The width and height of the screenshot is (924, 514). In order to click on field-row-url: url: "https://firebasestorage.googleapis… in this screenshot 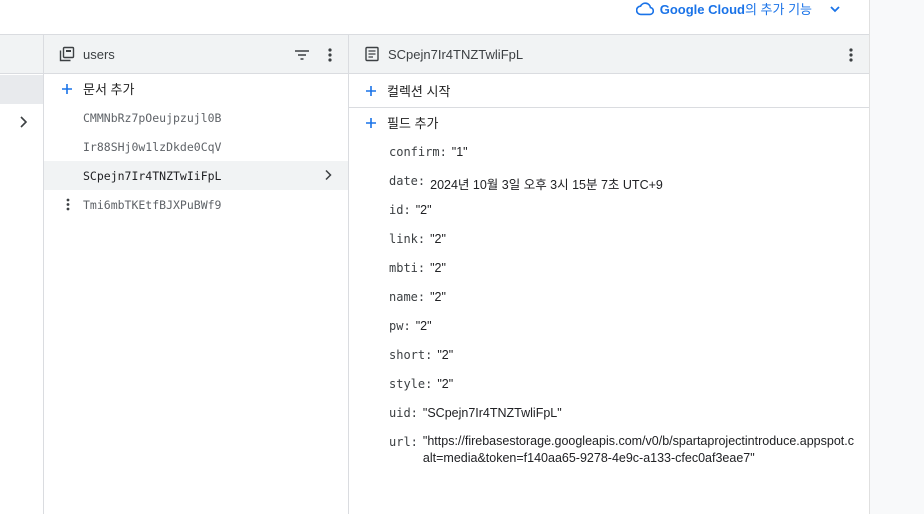, I will do `click(609, 448)`.